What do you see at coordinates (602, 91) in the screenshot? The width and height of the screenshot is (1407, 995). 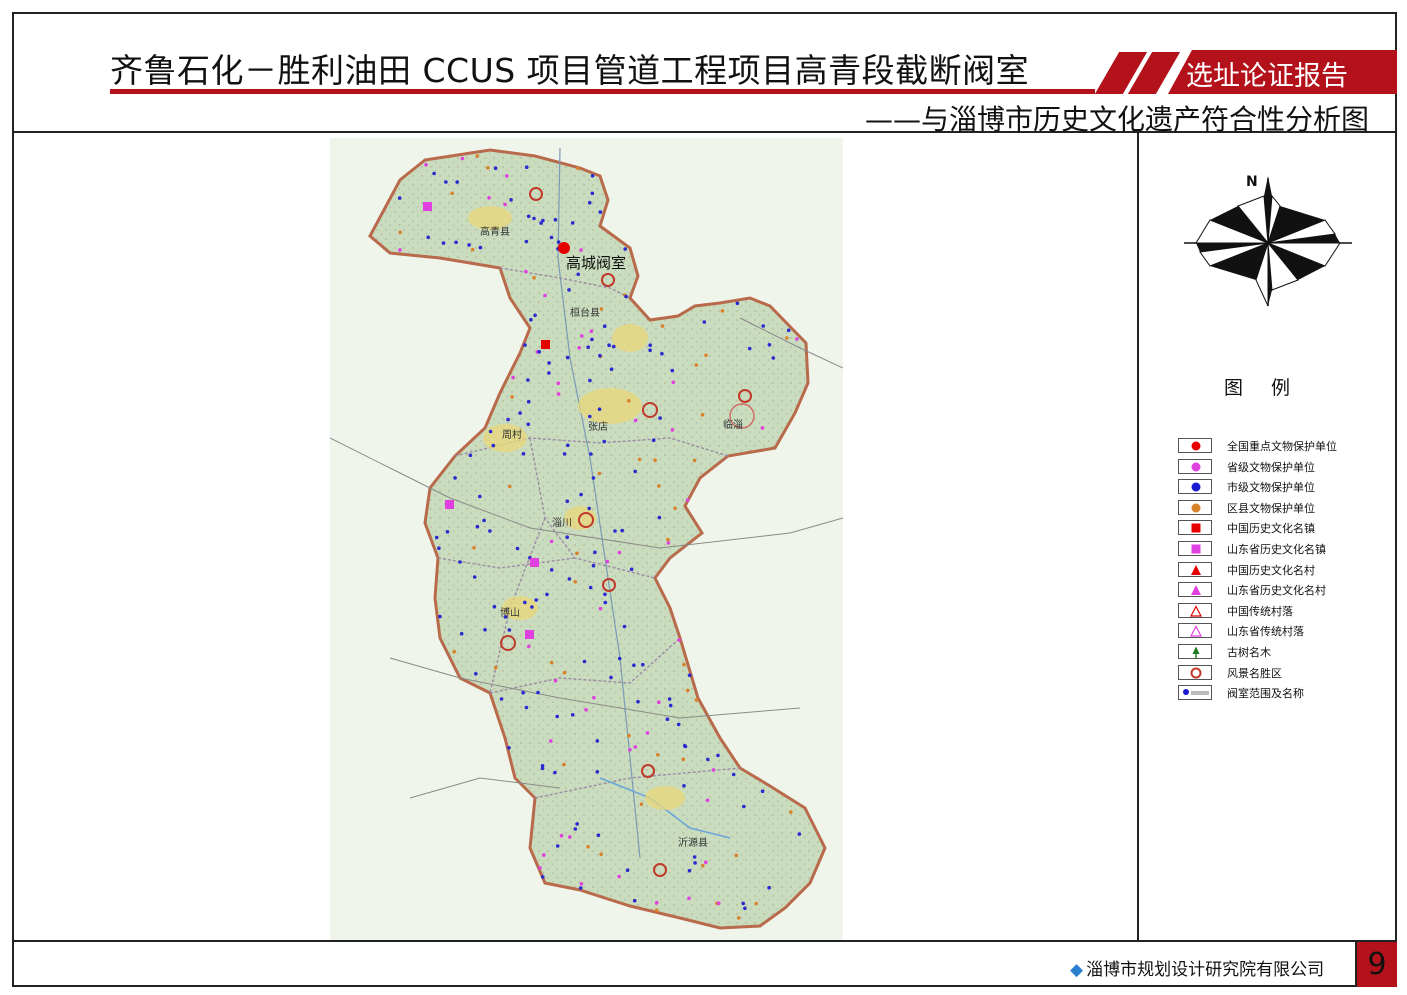 I see `title-underline` at bounding box center [602, 91].